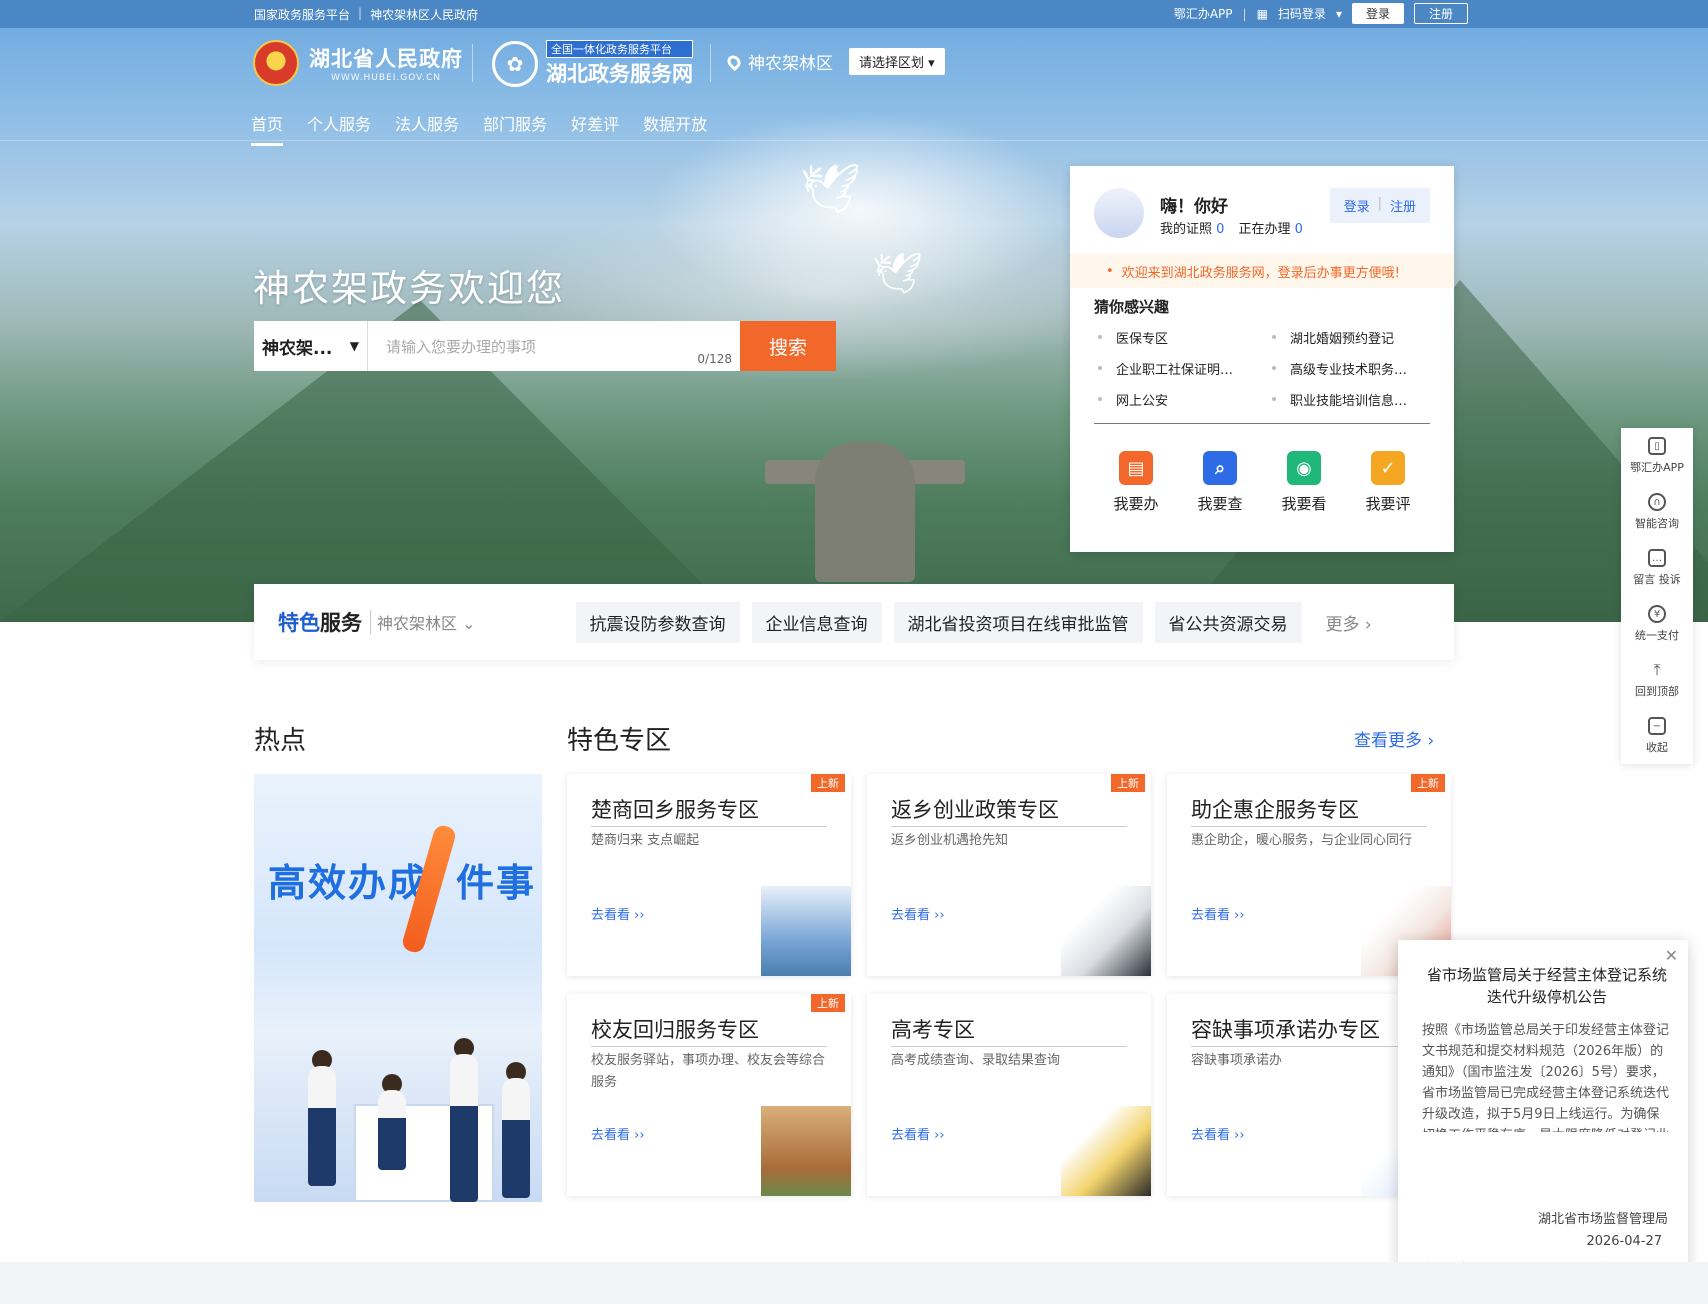  Describe the element at coordinates (816, 622) in the screenshot. I see `special-tag: 企业信息查询` at that location.